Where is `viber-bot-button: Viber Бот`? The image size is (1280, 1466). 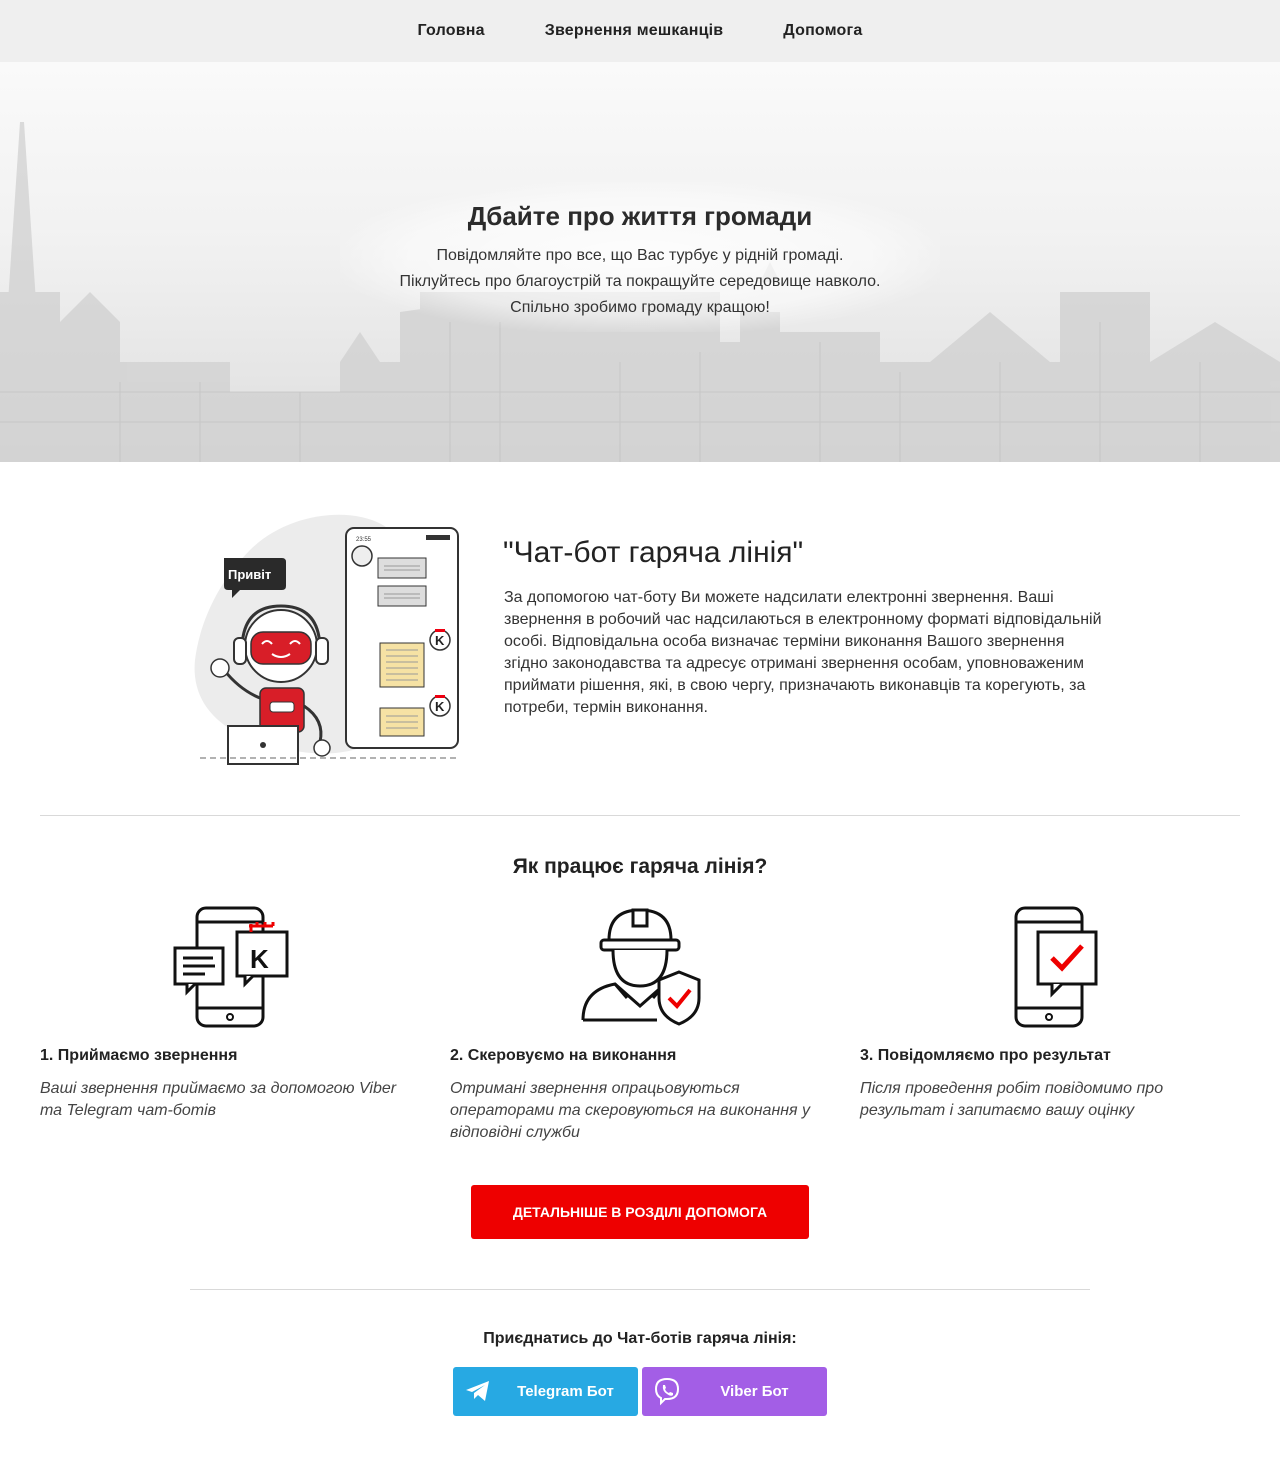
viber-bot-button: Viber Бот is located at coordinates (734, 1391).